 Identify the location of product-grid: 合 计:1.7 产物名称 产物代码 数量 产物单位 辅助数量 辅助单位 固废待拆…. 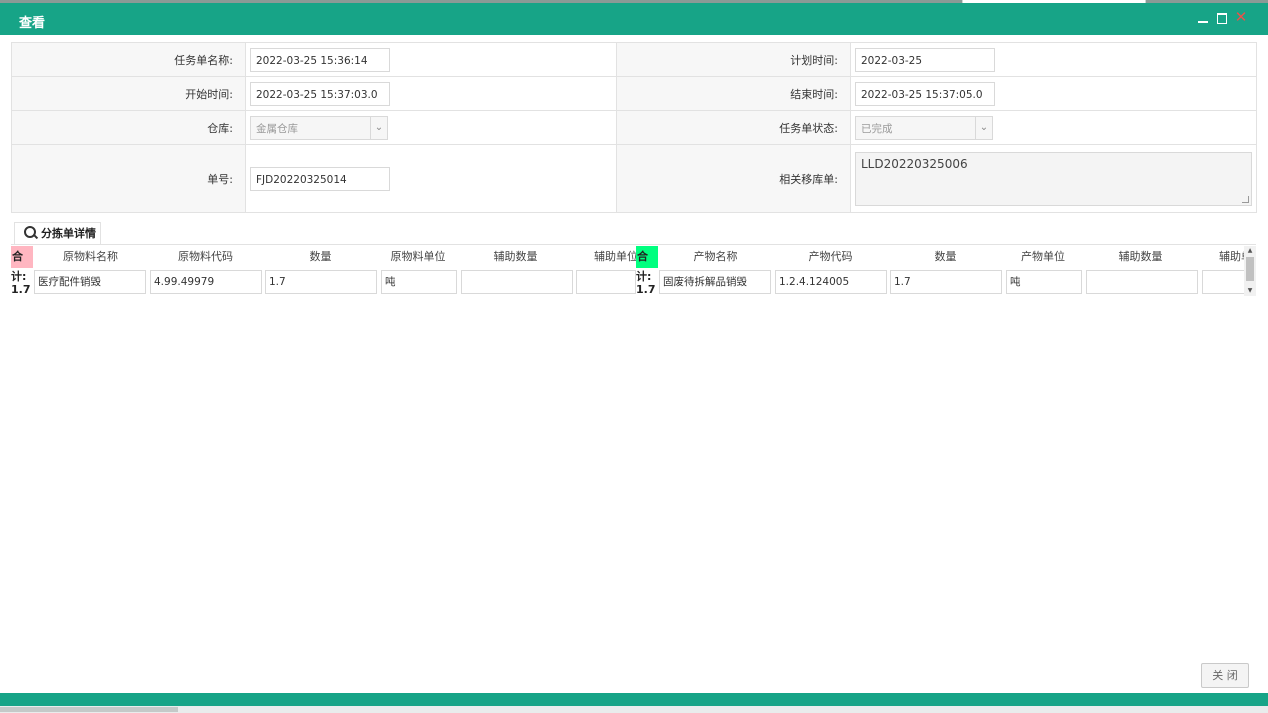
(940, 272).